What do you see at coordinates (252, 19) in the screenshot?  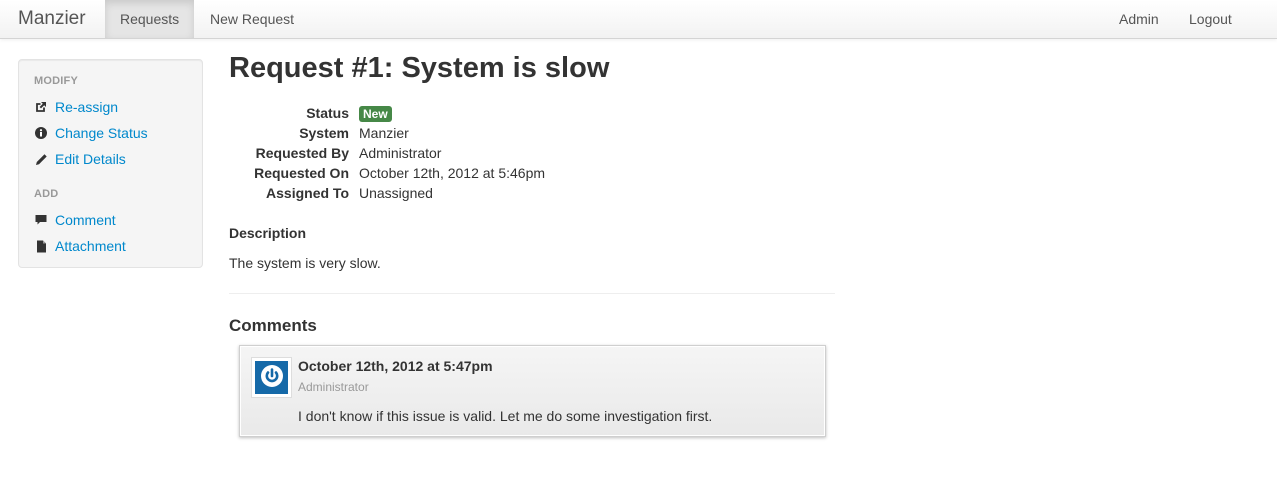 I see `nav-new-request: New Request` at bounding box center [252, 19].